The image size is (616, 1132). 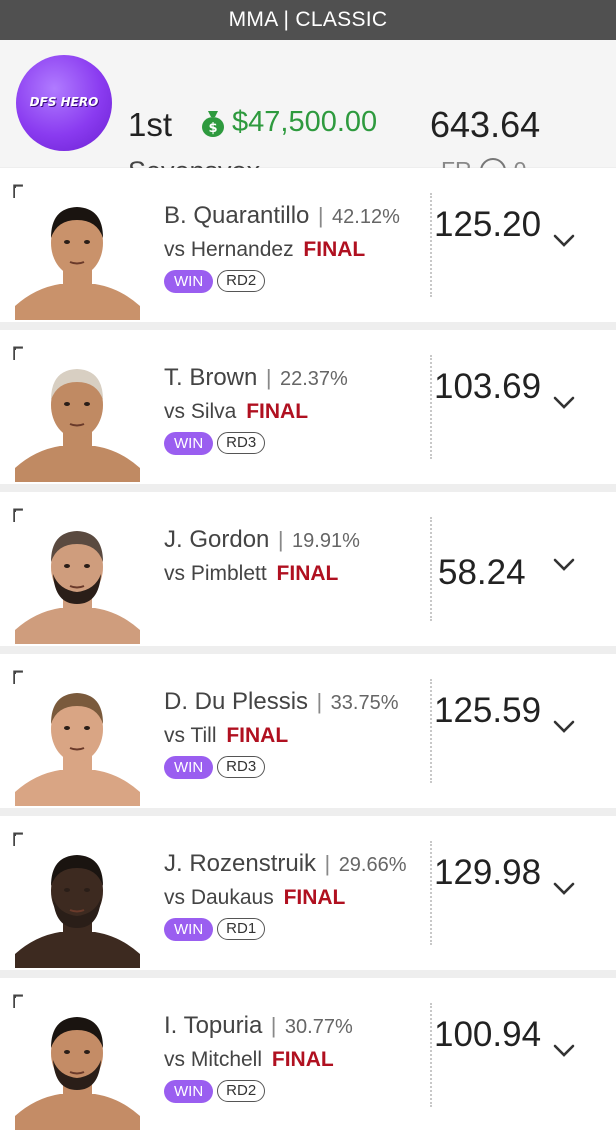 I want to click on prize-amount: $ $47,500.00, so click(x=288, y=122).